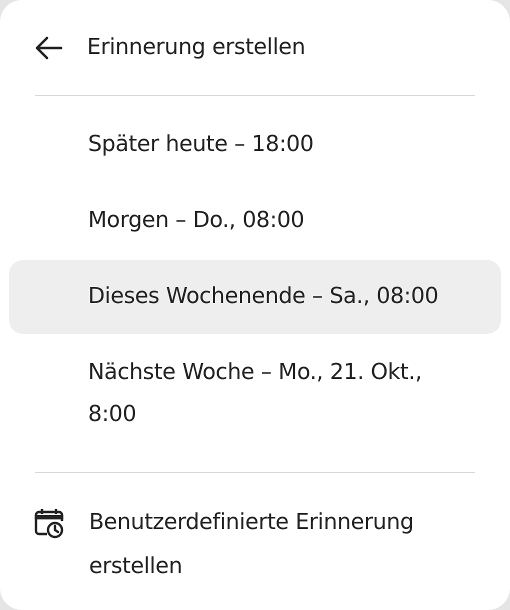 The image size is (510, 610). Describe the element at coordinates (255, 297) in the screenshot. I see `reminder-option: Dieses Wochenende – Sa., 08:00` at that location.